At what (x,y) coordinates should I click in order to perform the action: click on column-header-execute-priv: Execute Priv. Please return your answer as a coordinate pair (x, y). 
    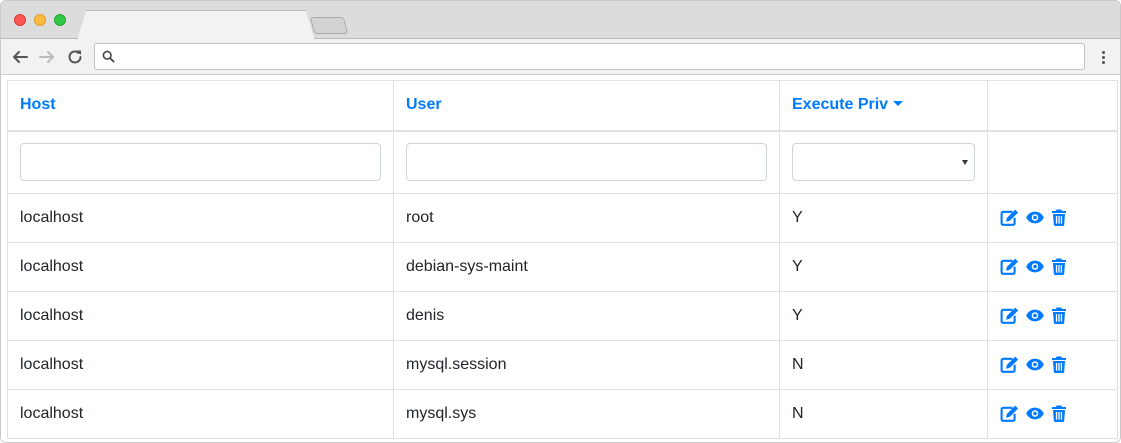
    Looking at the image, I should click on (883, 106).